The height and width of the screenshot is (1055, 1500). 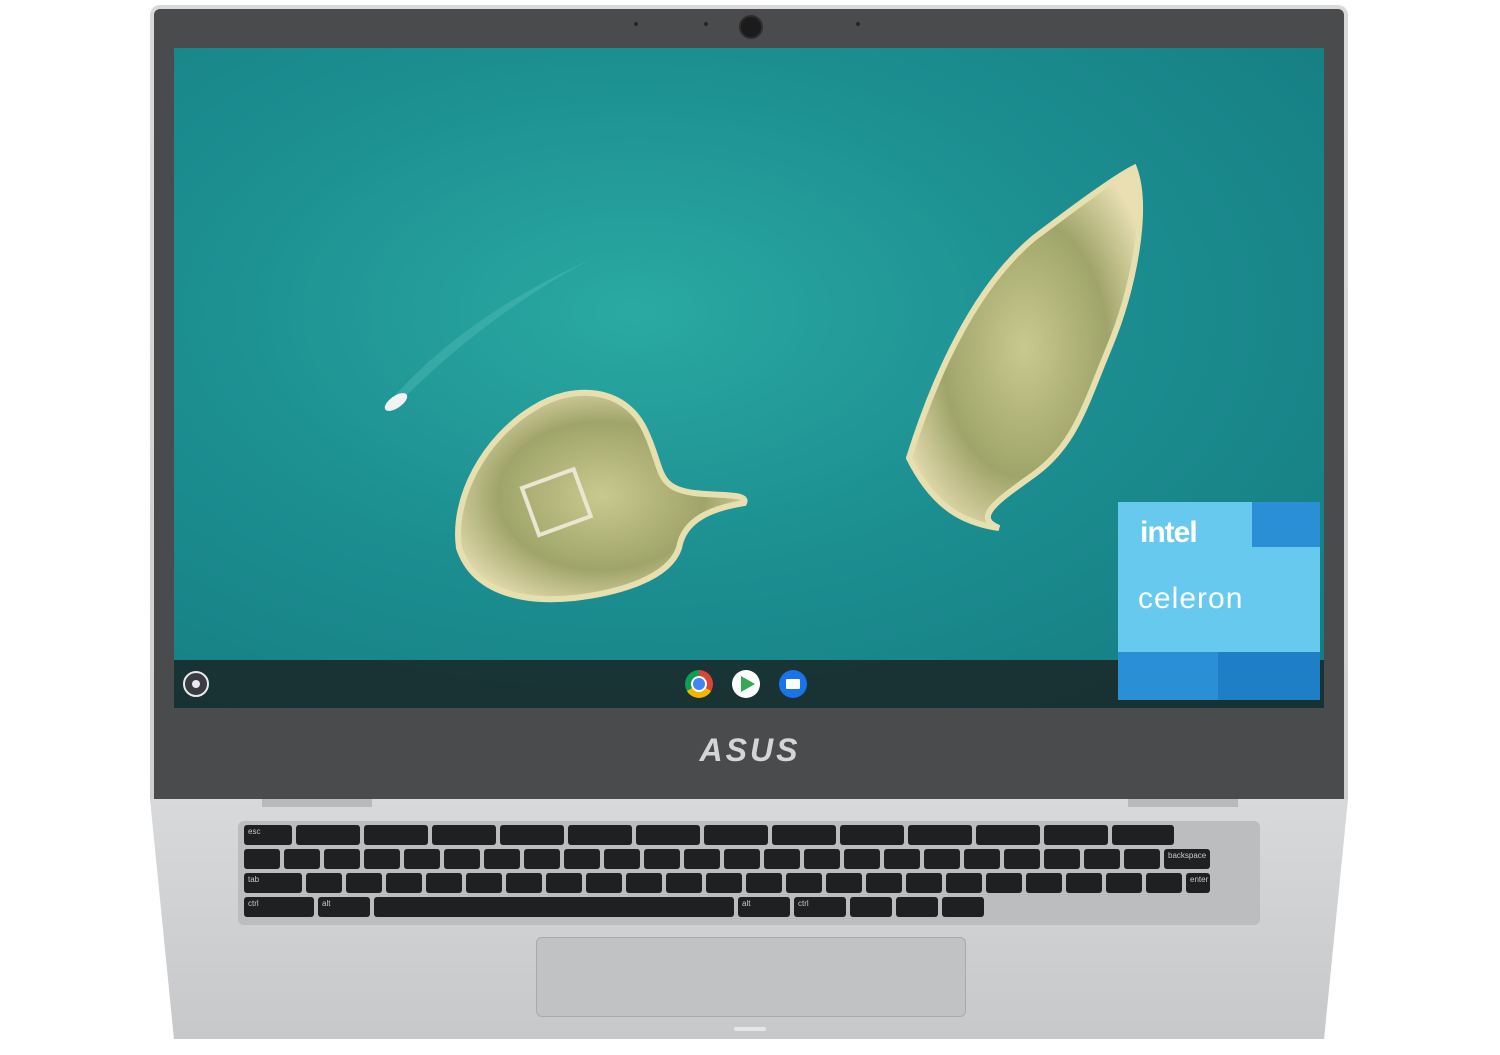 I want to click on webcam, so click(x=751, y=27).